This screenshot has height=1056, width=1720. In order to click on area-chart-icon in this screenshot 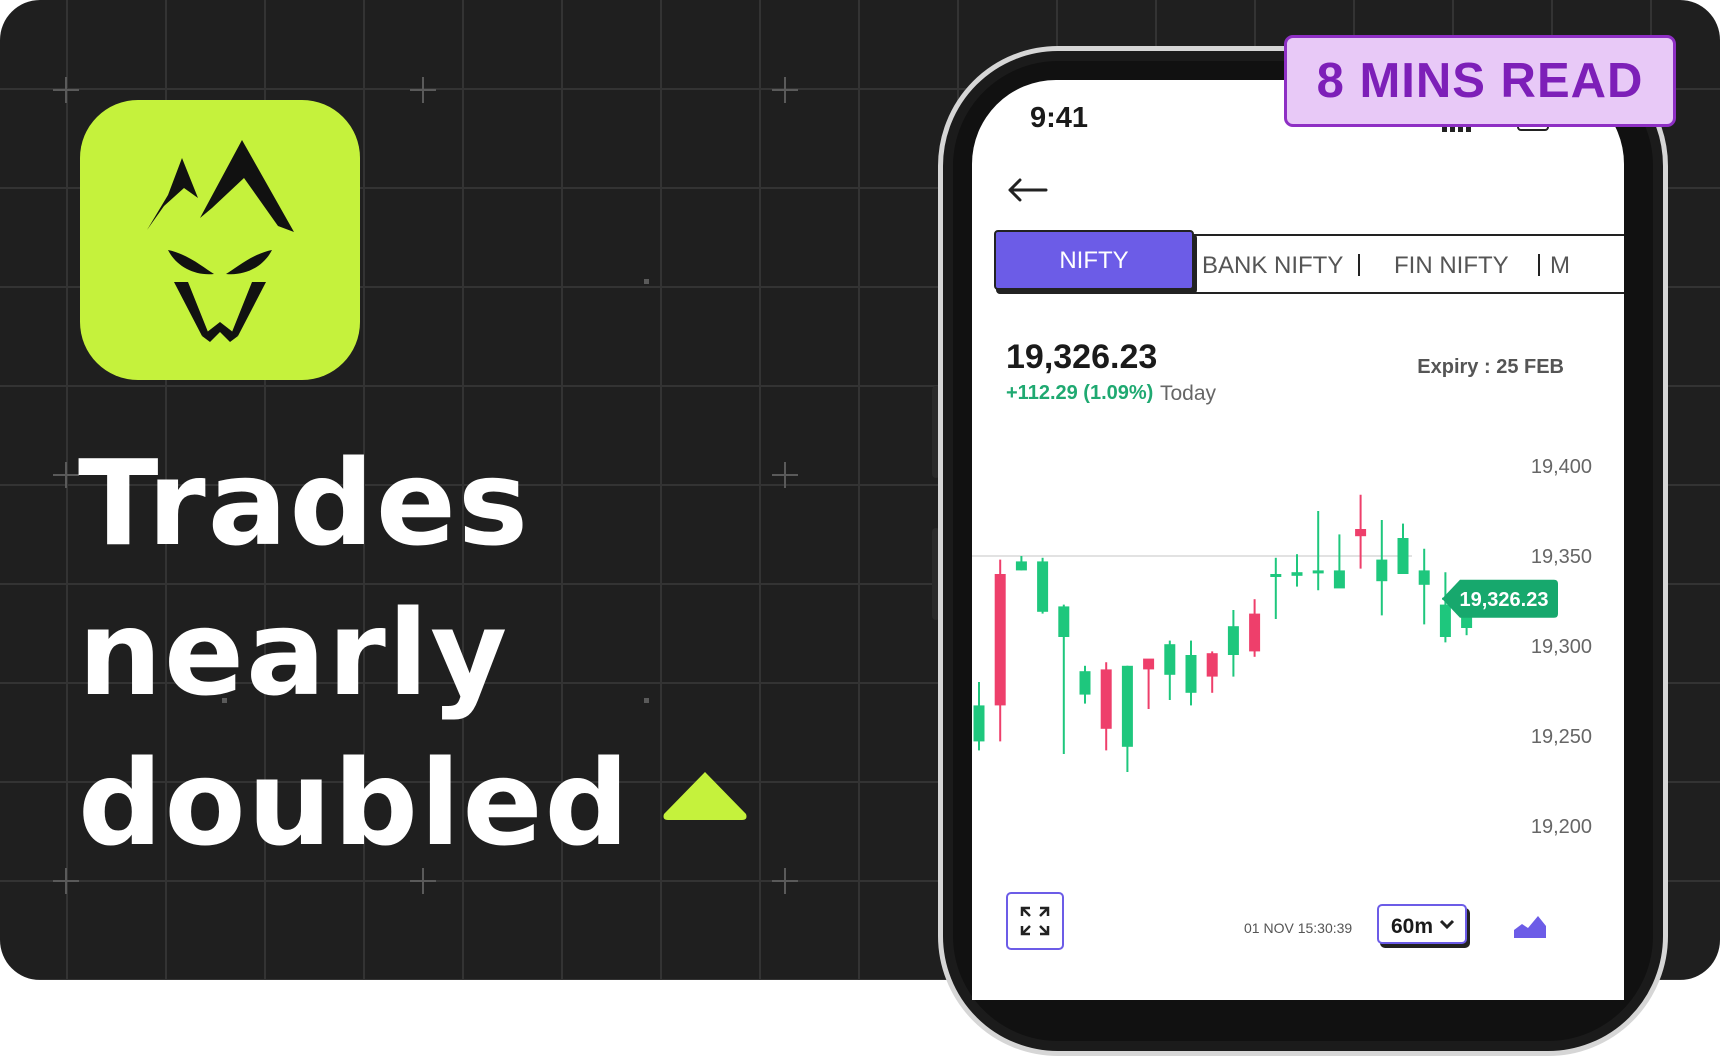, I will do `click(1530, 925)`.